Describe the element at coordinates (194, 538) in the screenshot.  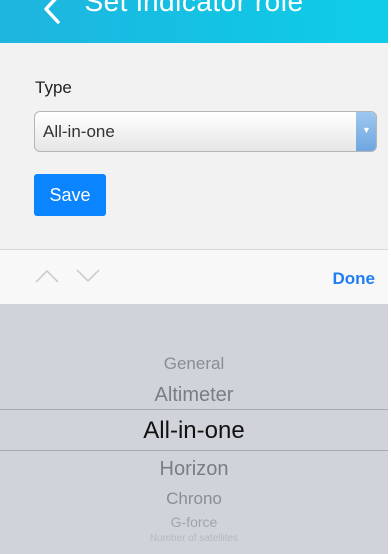
I see `picker-option-satellites: Number of satellites` at that location.